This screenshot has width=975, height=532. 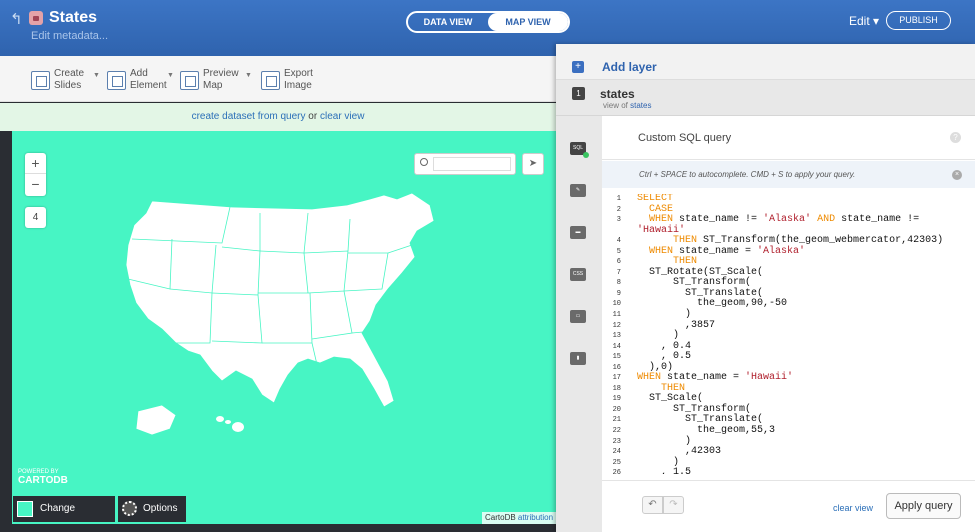 I want to click on hawaii-shape, so click(x=230, y=424).